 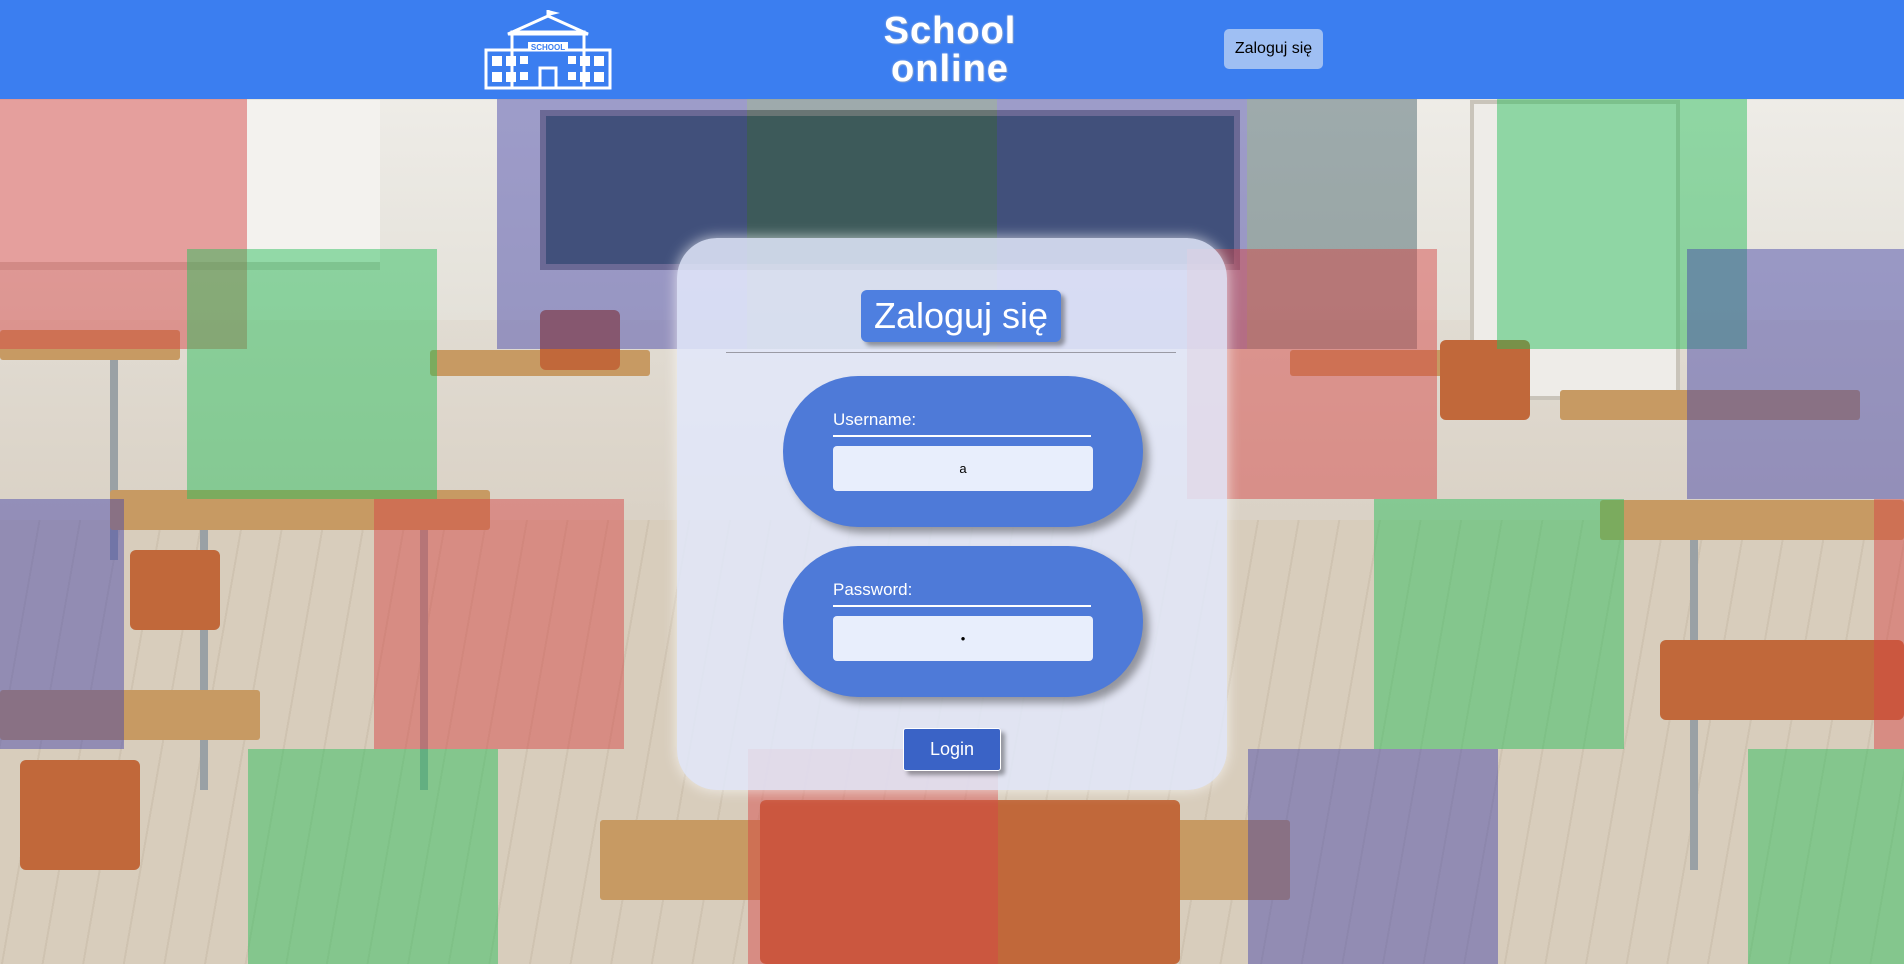 I want to click on brand-line-2: online, so click(x=950, y=69).